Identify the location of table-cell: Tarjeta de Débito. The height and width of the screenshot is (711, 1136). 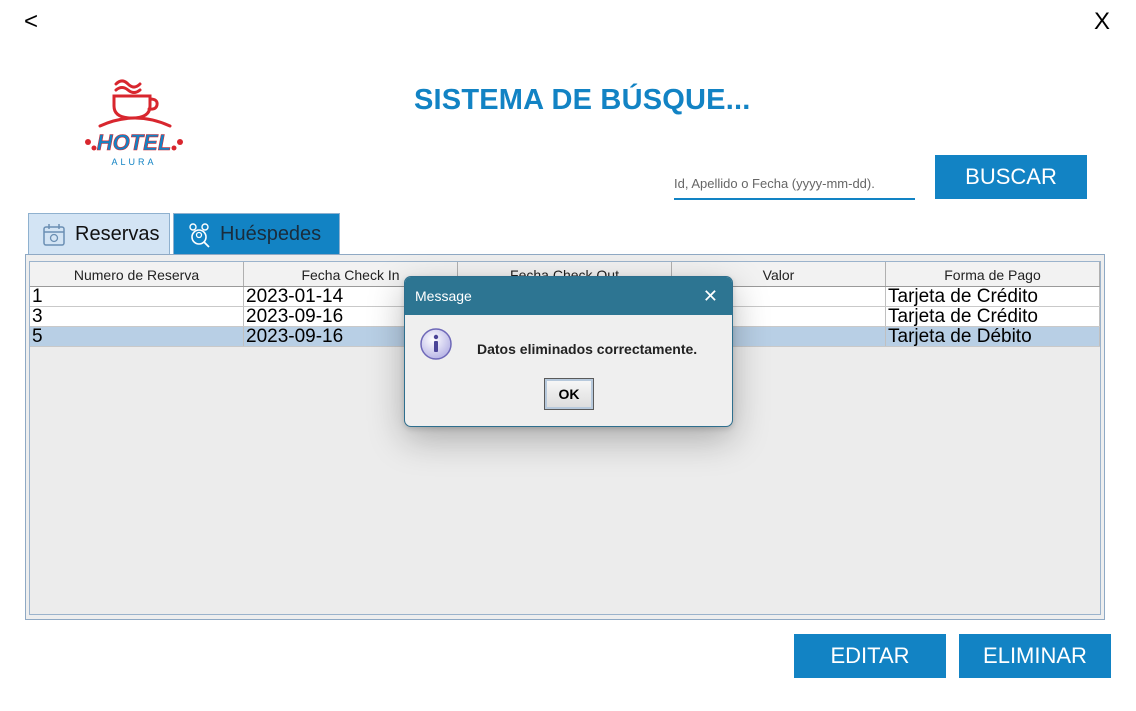
(993, 336).